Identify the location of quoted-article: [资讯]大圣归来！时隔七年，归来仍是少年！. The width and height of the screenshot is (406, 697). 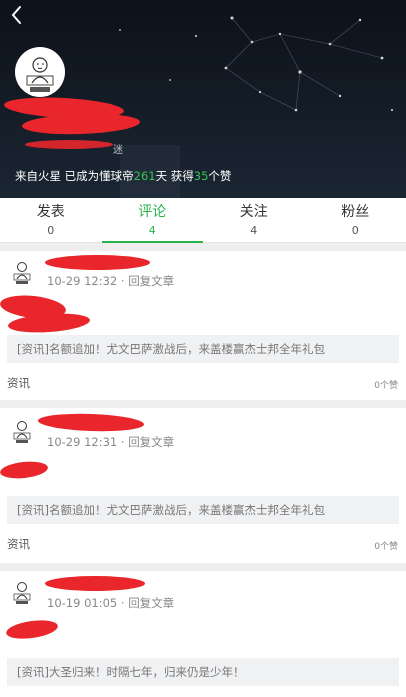
(203, 672).